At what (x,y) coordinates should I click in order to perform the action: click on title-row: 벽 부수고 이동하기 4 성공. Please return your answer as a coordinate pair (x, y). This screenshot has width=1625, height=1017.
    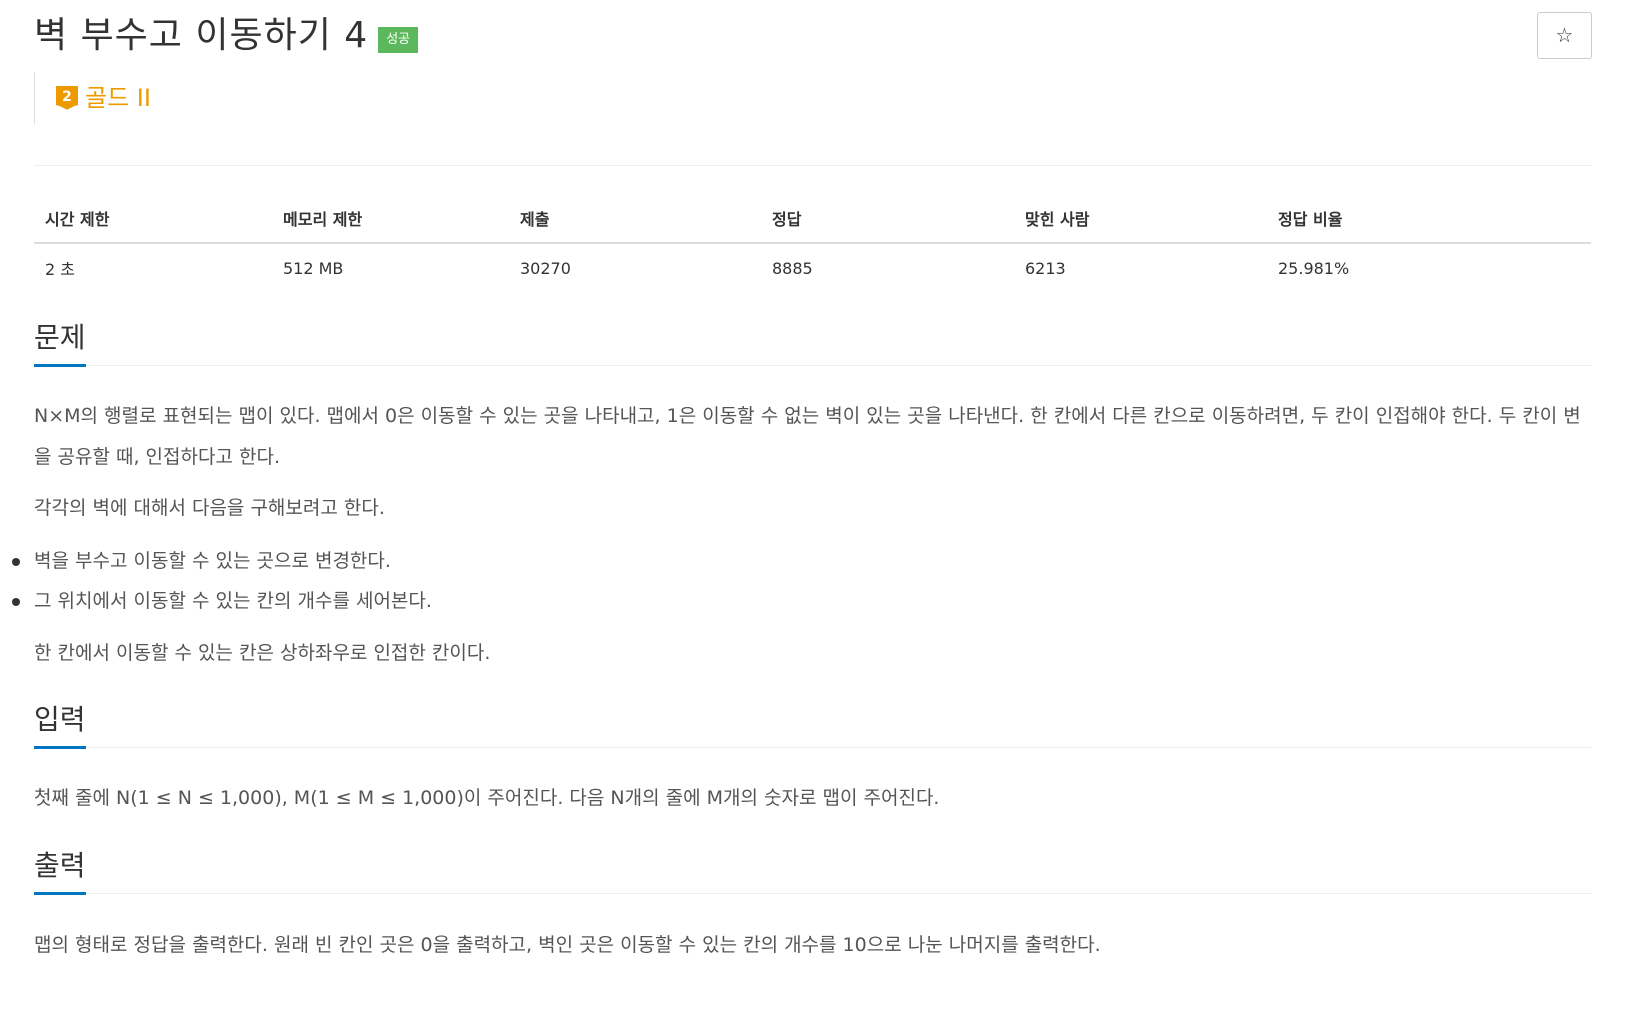
    Looking at the image, I should click on (226, 36).